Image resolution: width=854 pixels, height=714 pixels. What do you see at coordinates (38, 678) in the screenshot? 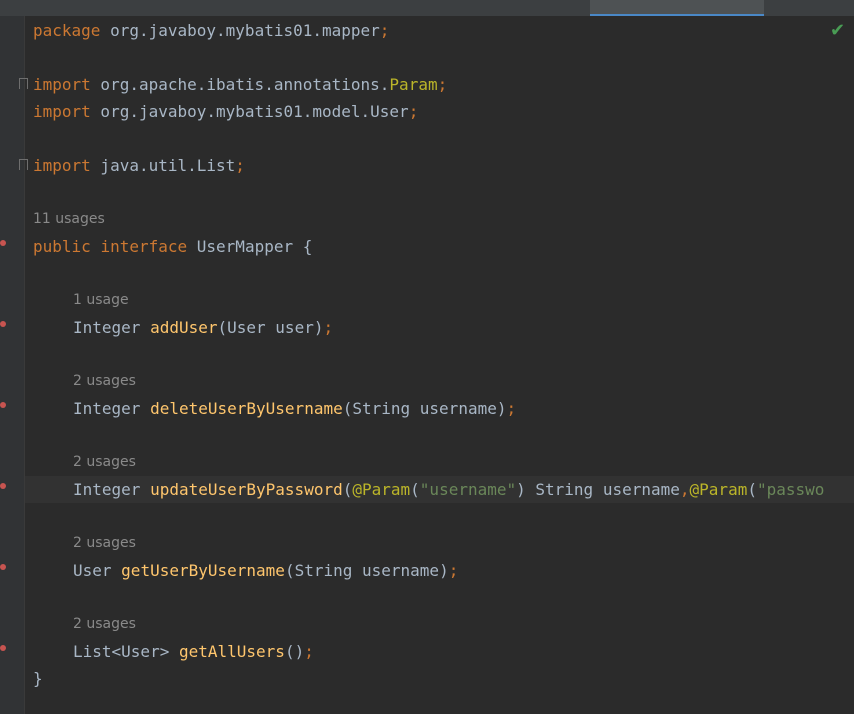
I see `closing-brace: }` at bounding box center [38, 678].